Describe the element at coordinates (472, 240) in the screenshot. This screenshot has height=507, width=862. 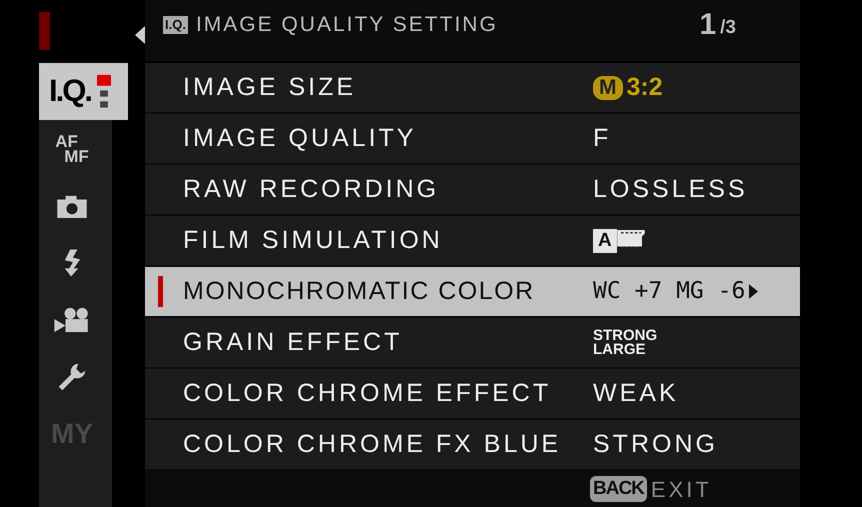
I see `menu-row: FILM SIMULATION A` at that location.